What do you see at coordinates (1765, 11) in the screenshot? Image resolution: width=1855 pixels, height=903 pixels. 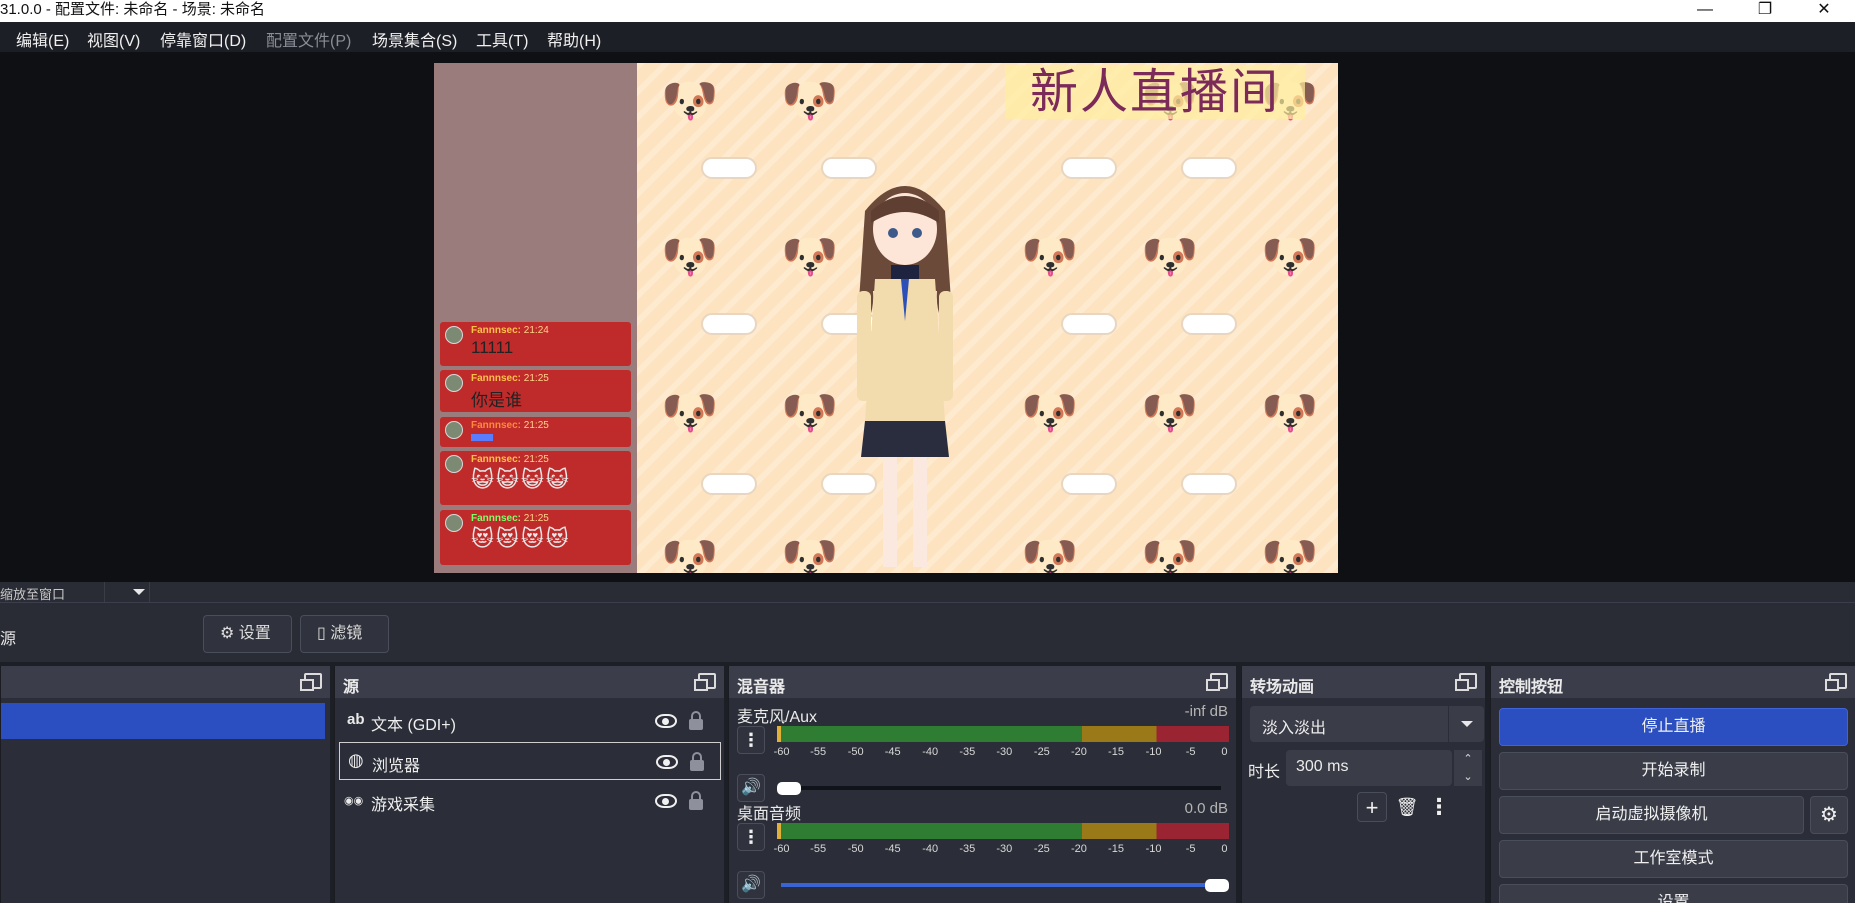 I see `restore-button: ❐` at bounding box center [1765, 11].